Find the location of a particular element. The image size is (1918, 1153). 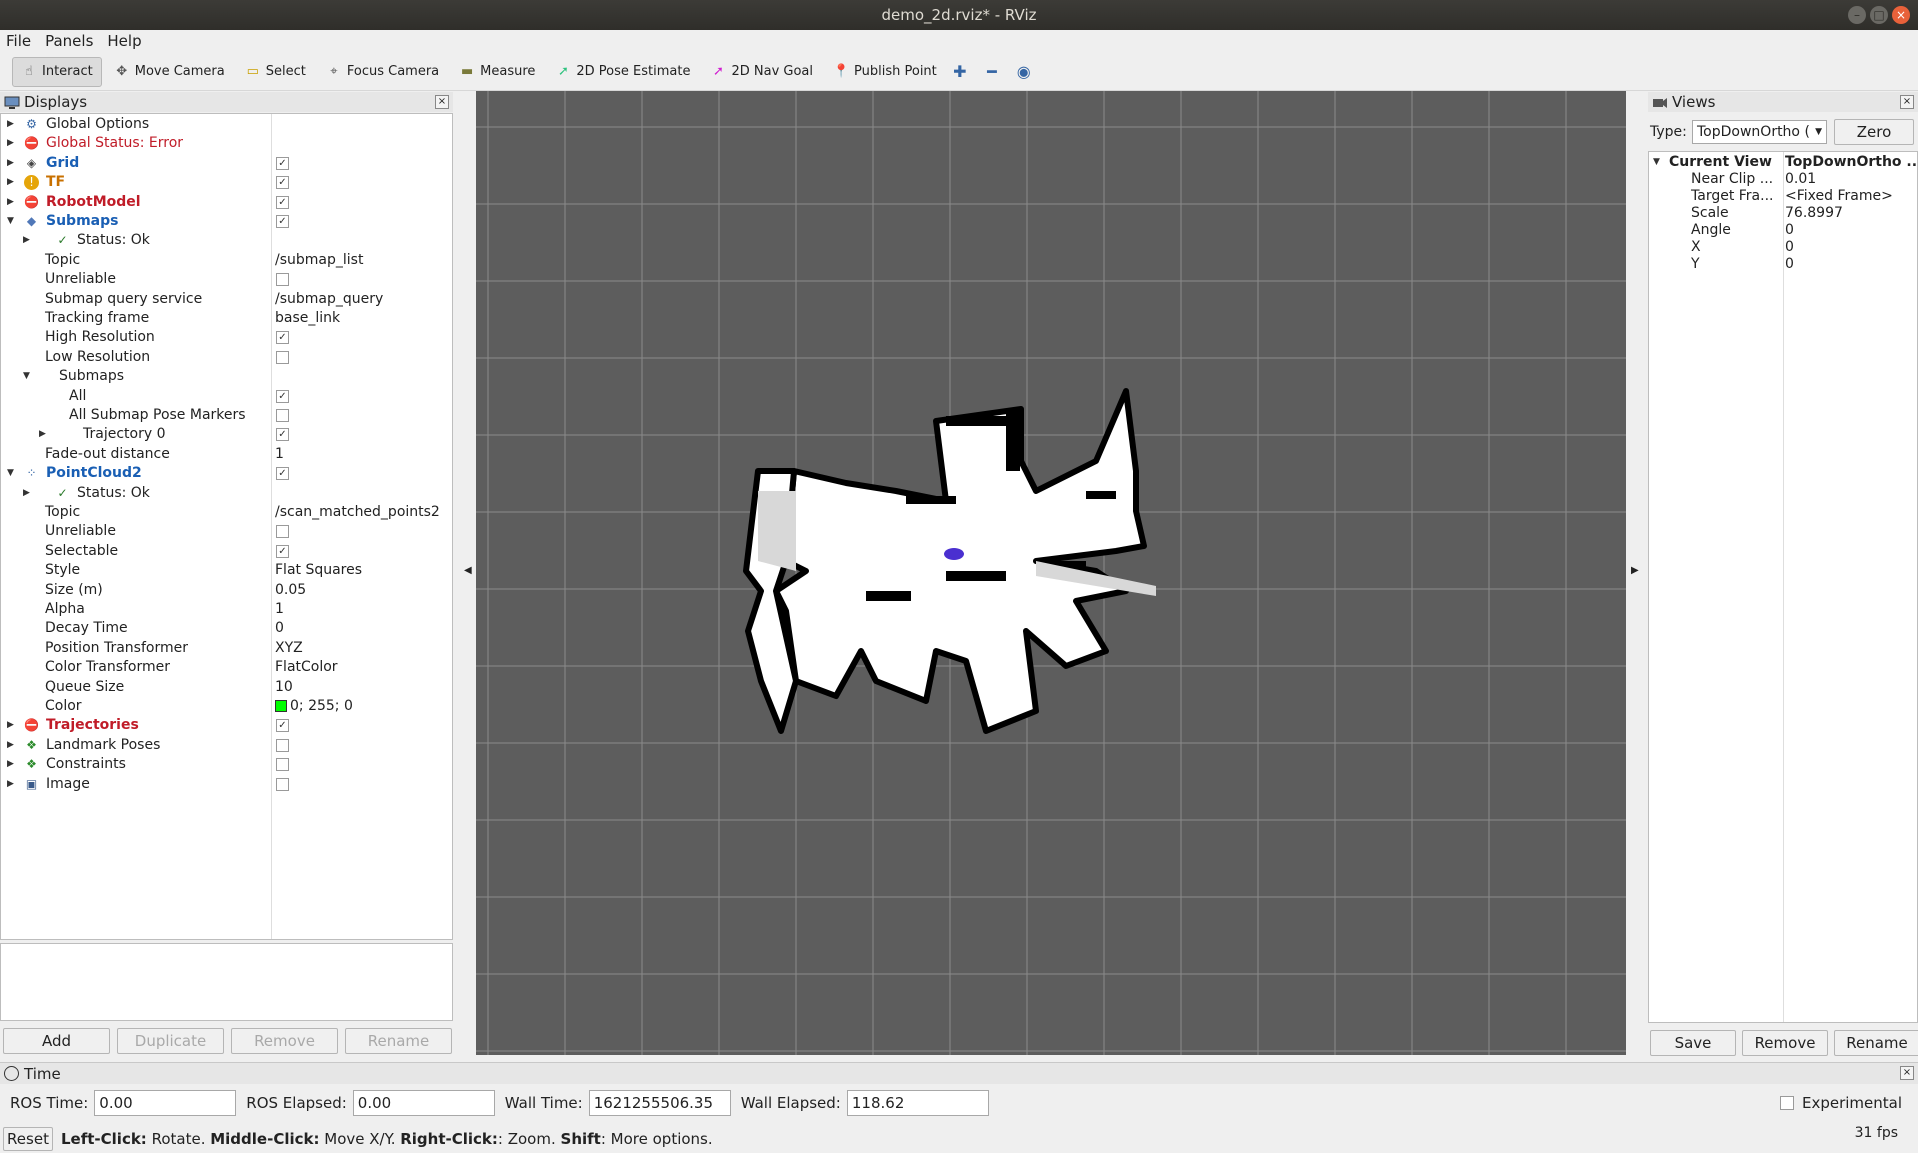

tool-2d-pose-estimate: ➚ 2D Pose Estimate is located at coordinates (622, 72).